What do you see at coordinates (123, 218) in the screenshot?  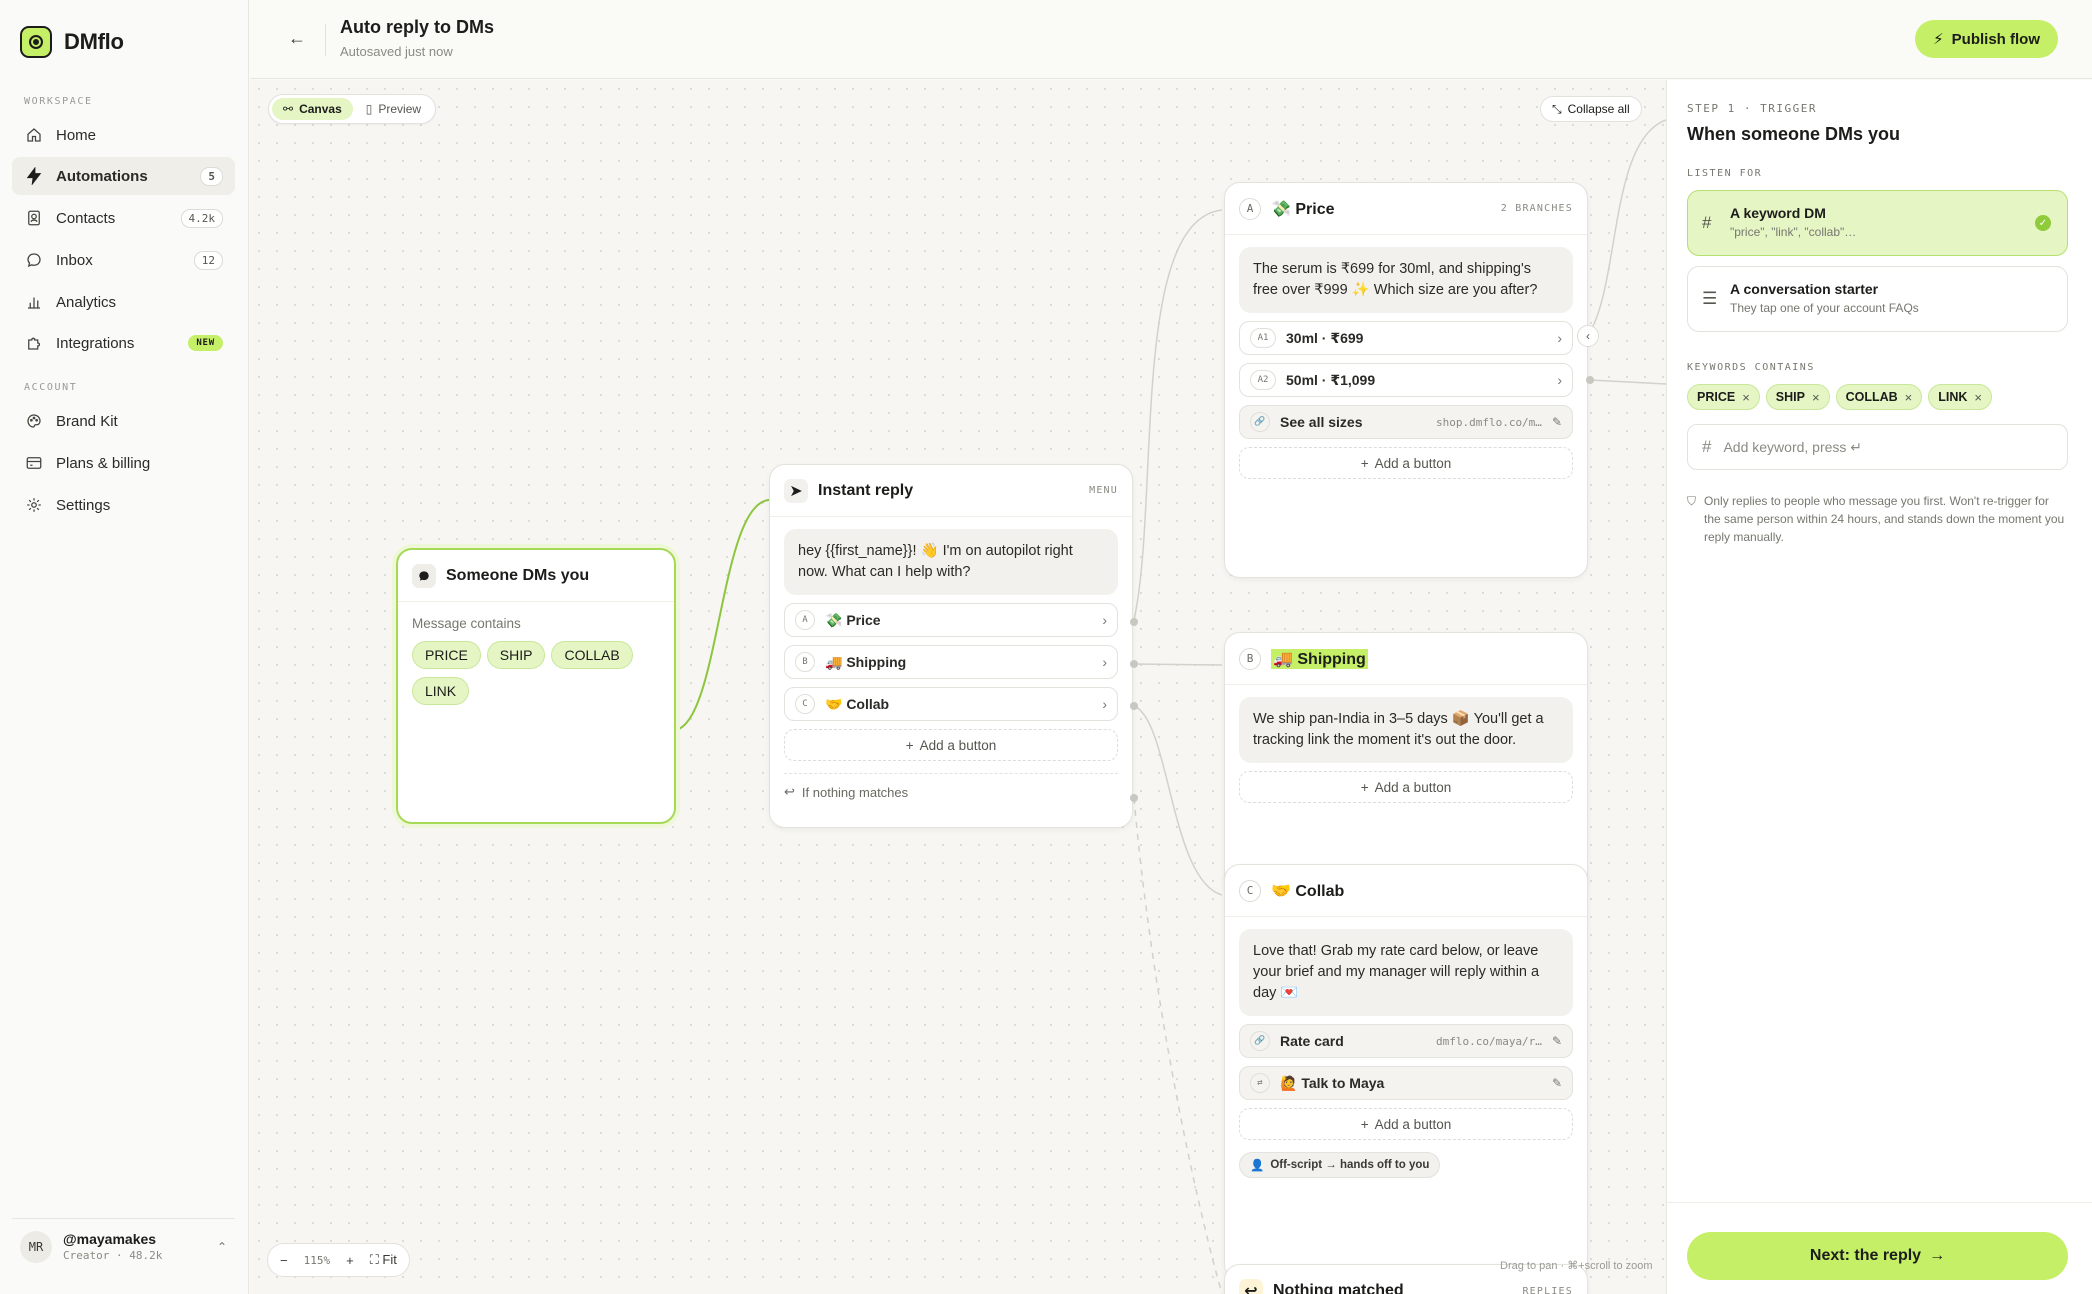 I see `sidebar-item-contacts: Contacts 4.2k` at bounding box center [123, 218].